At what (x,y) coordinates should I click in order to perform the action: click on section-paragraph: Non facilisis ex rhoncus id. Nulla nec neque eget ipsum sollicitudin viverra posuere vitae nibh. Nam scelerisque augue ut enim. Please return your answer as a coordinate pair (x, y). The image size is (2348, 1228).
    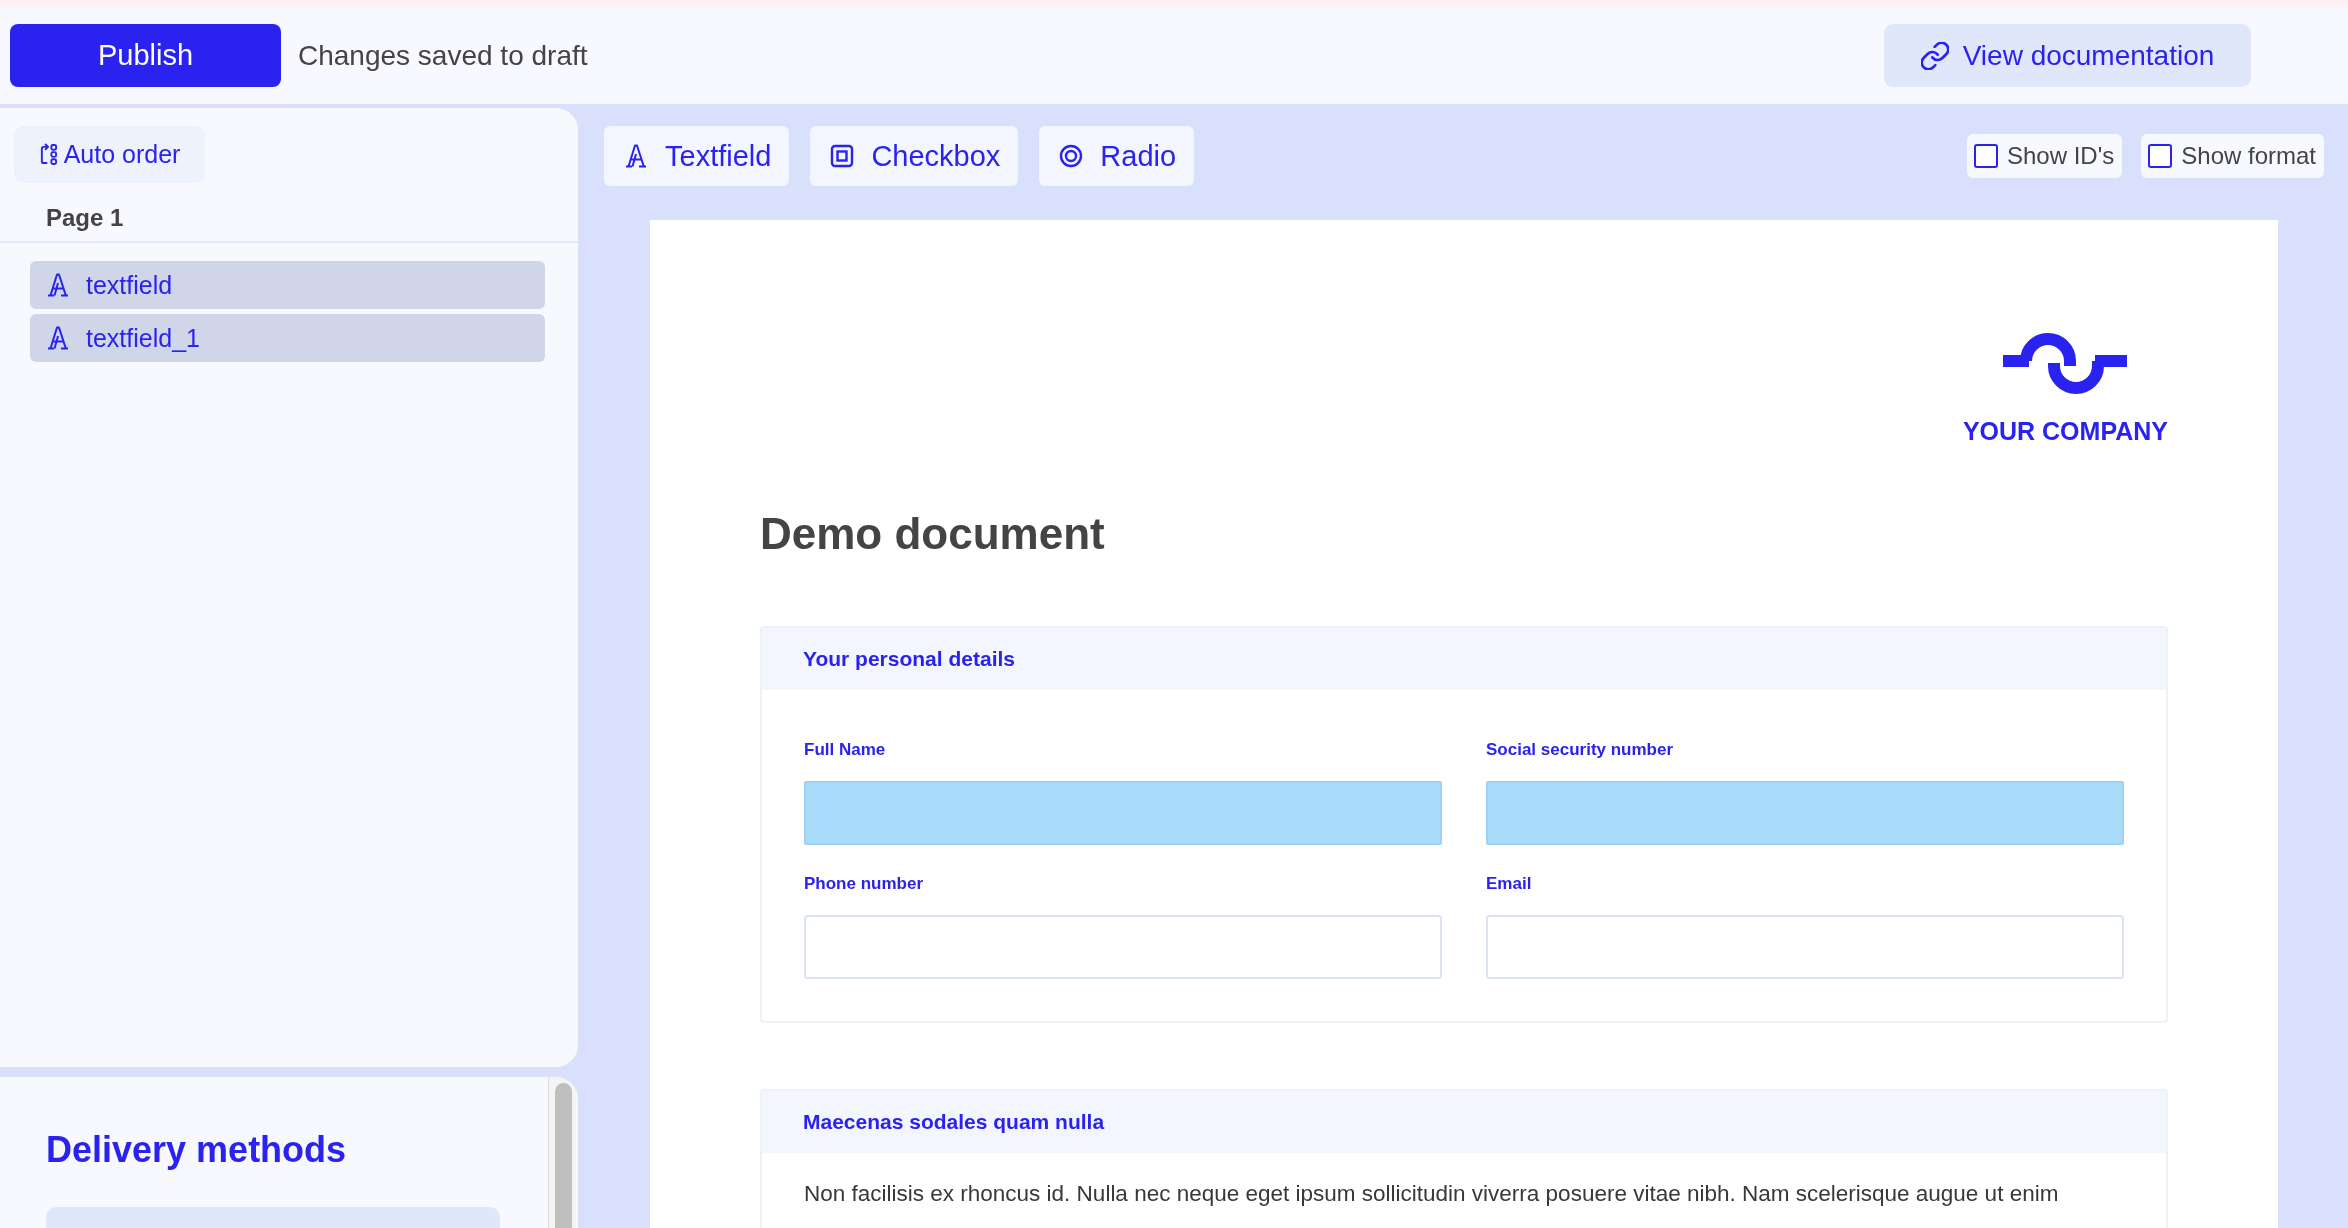
    Looking at the image, I should click on (1432, 1194).